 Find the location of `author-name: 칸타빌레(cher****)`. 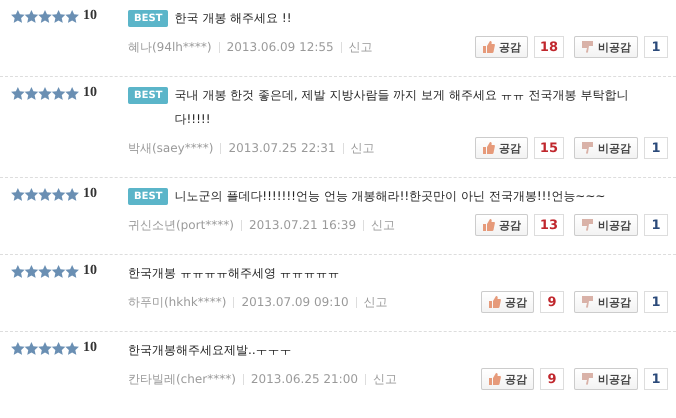

author-name: 칸타빌레(cher****) is located at coordinates (182, 379).